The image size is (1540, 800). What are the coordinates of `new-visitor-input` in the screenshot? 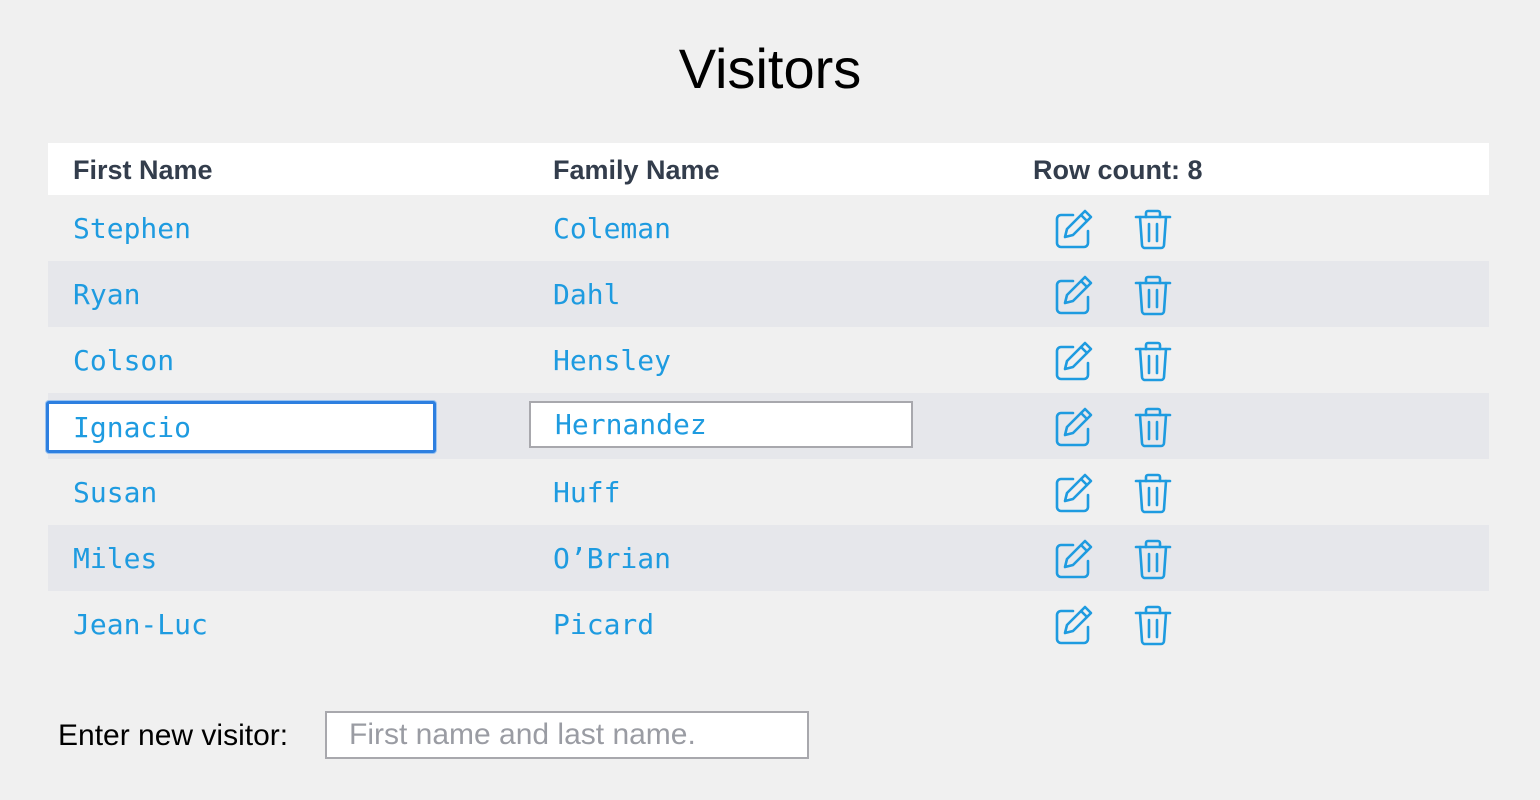 It's located at (567, 735).